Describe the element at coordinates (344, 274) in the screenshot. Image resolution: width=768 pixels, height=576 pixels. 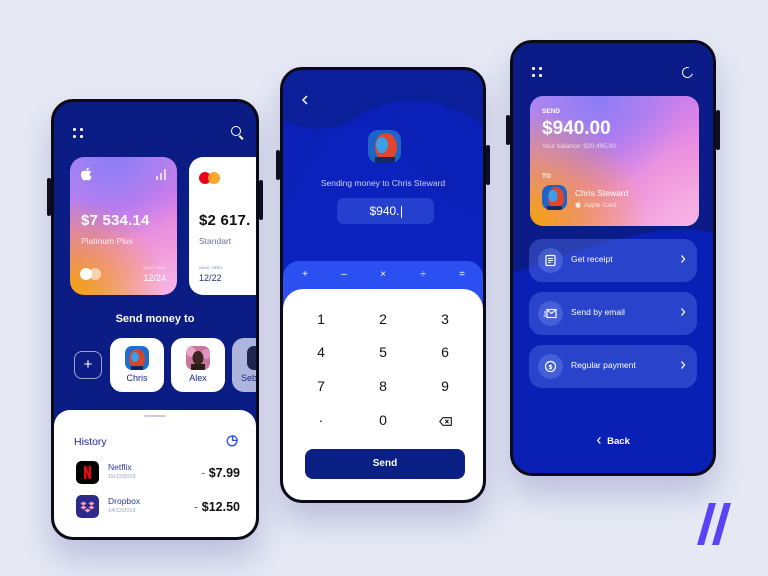
I see `operator-minus-button: –` at that location.